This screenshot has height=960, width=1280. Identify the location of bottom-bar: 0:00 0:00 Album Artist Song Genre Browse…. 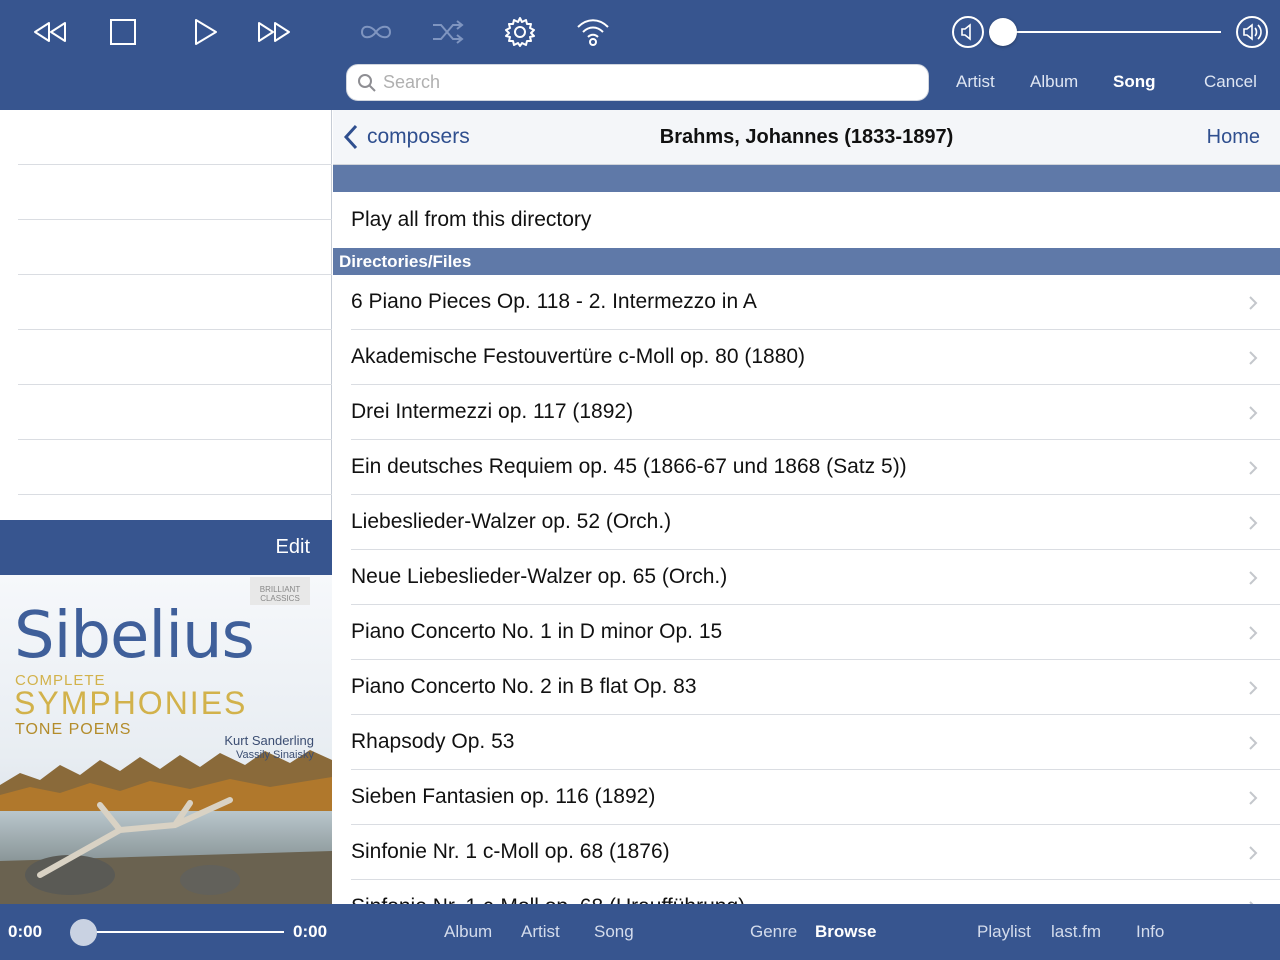
(640, 932).